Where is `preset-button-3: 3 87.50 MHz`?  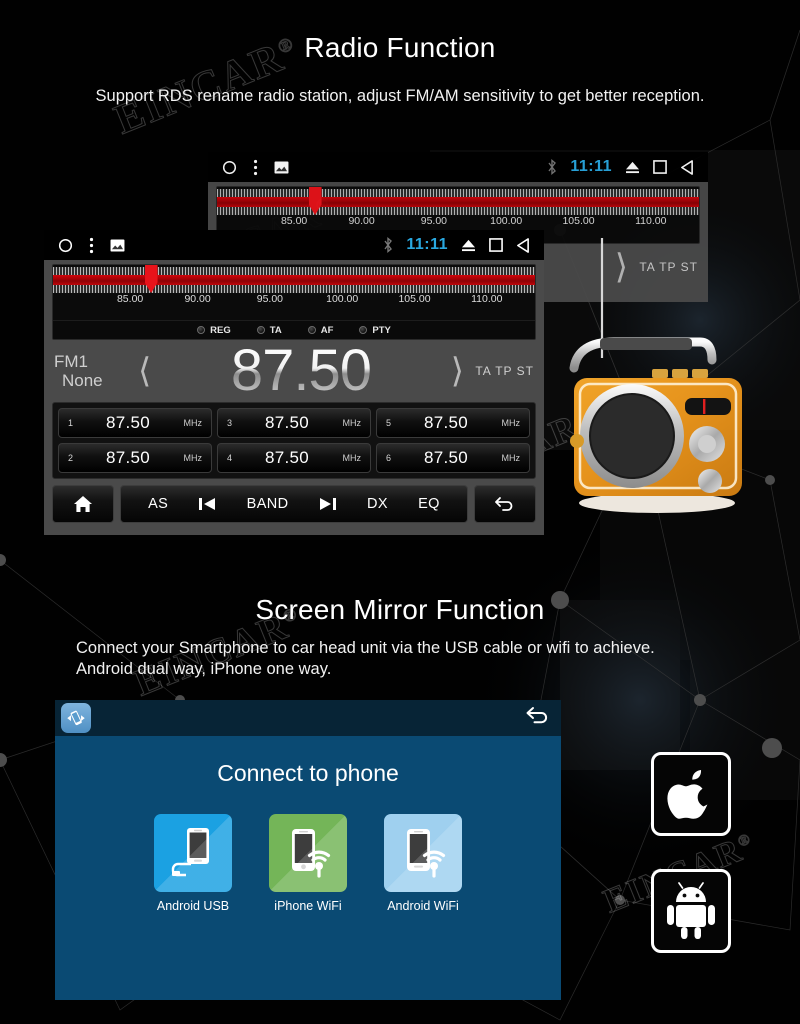 preset-button-3: 3 87.50 MHz is located at coordinates (294, 423).